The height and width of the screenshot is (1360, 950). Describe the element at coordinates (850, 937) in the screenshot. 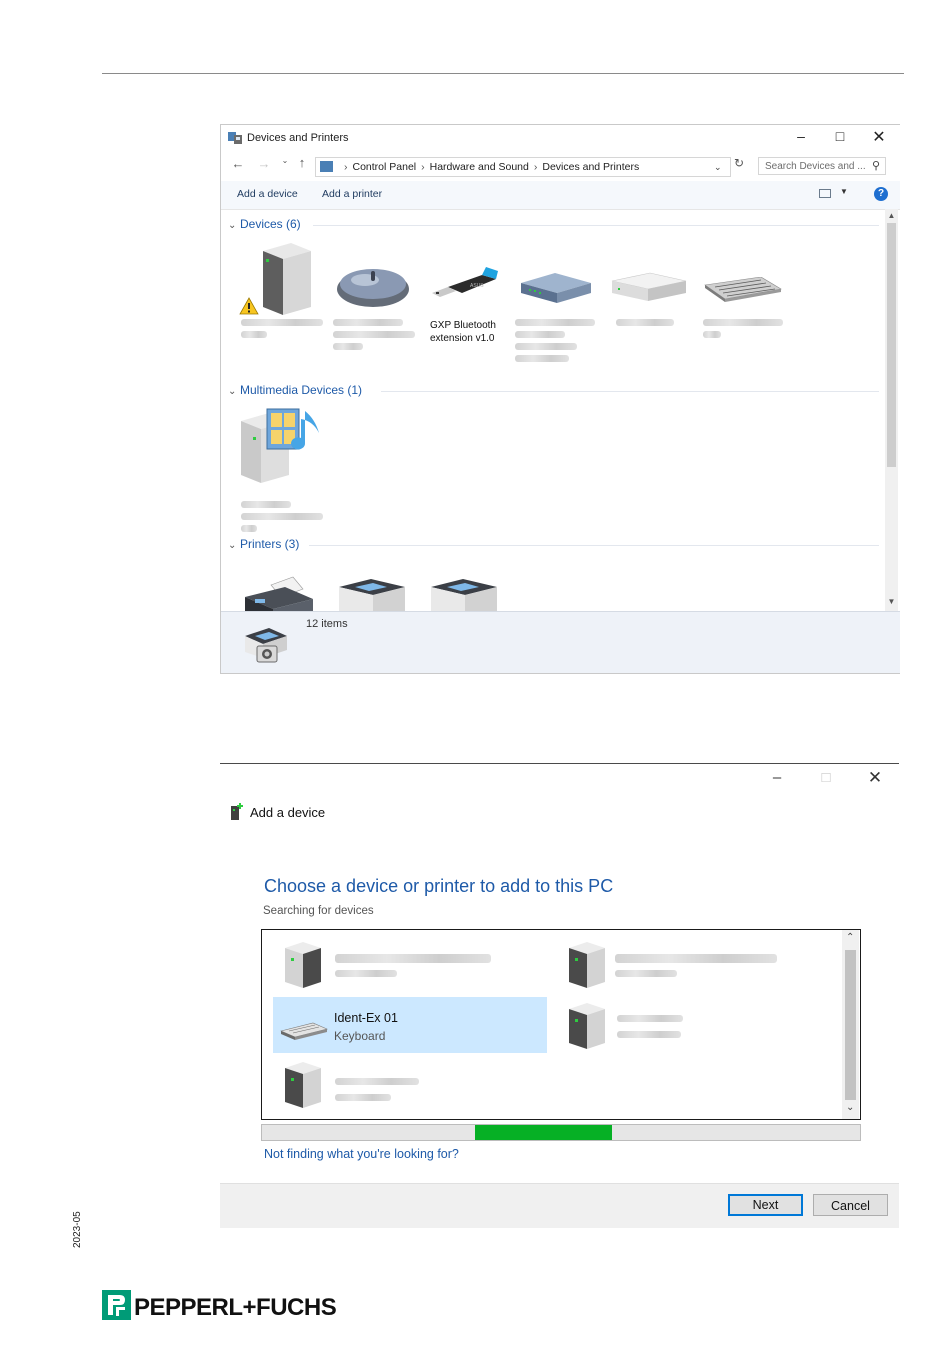

I see `scroll-up-arrow-icon: ⌃` at that location.